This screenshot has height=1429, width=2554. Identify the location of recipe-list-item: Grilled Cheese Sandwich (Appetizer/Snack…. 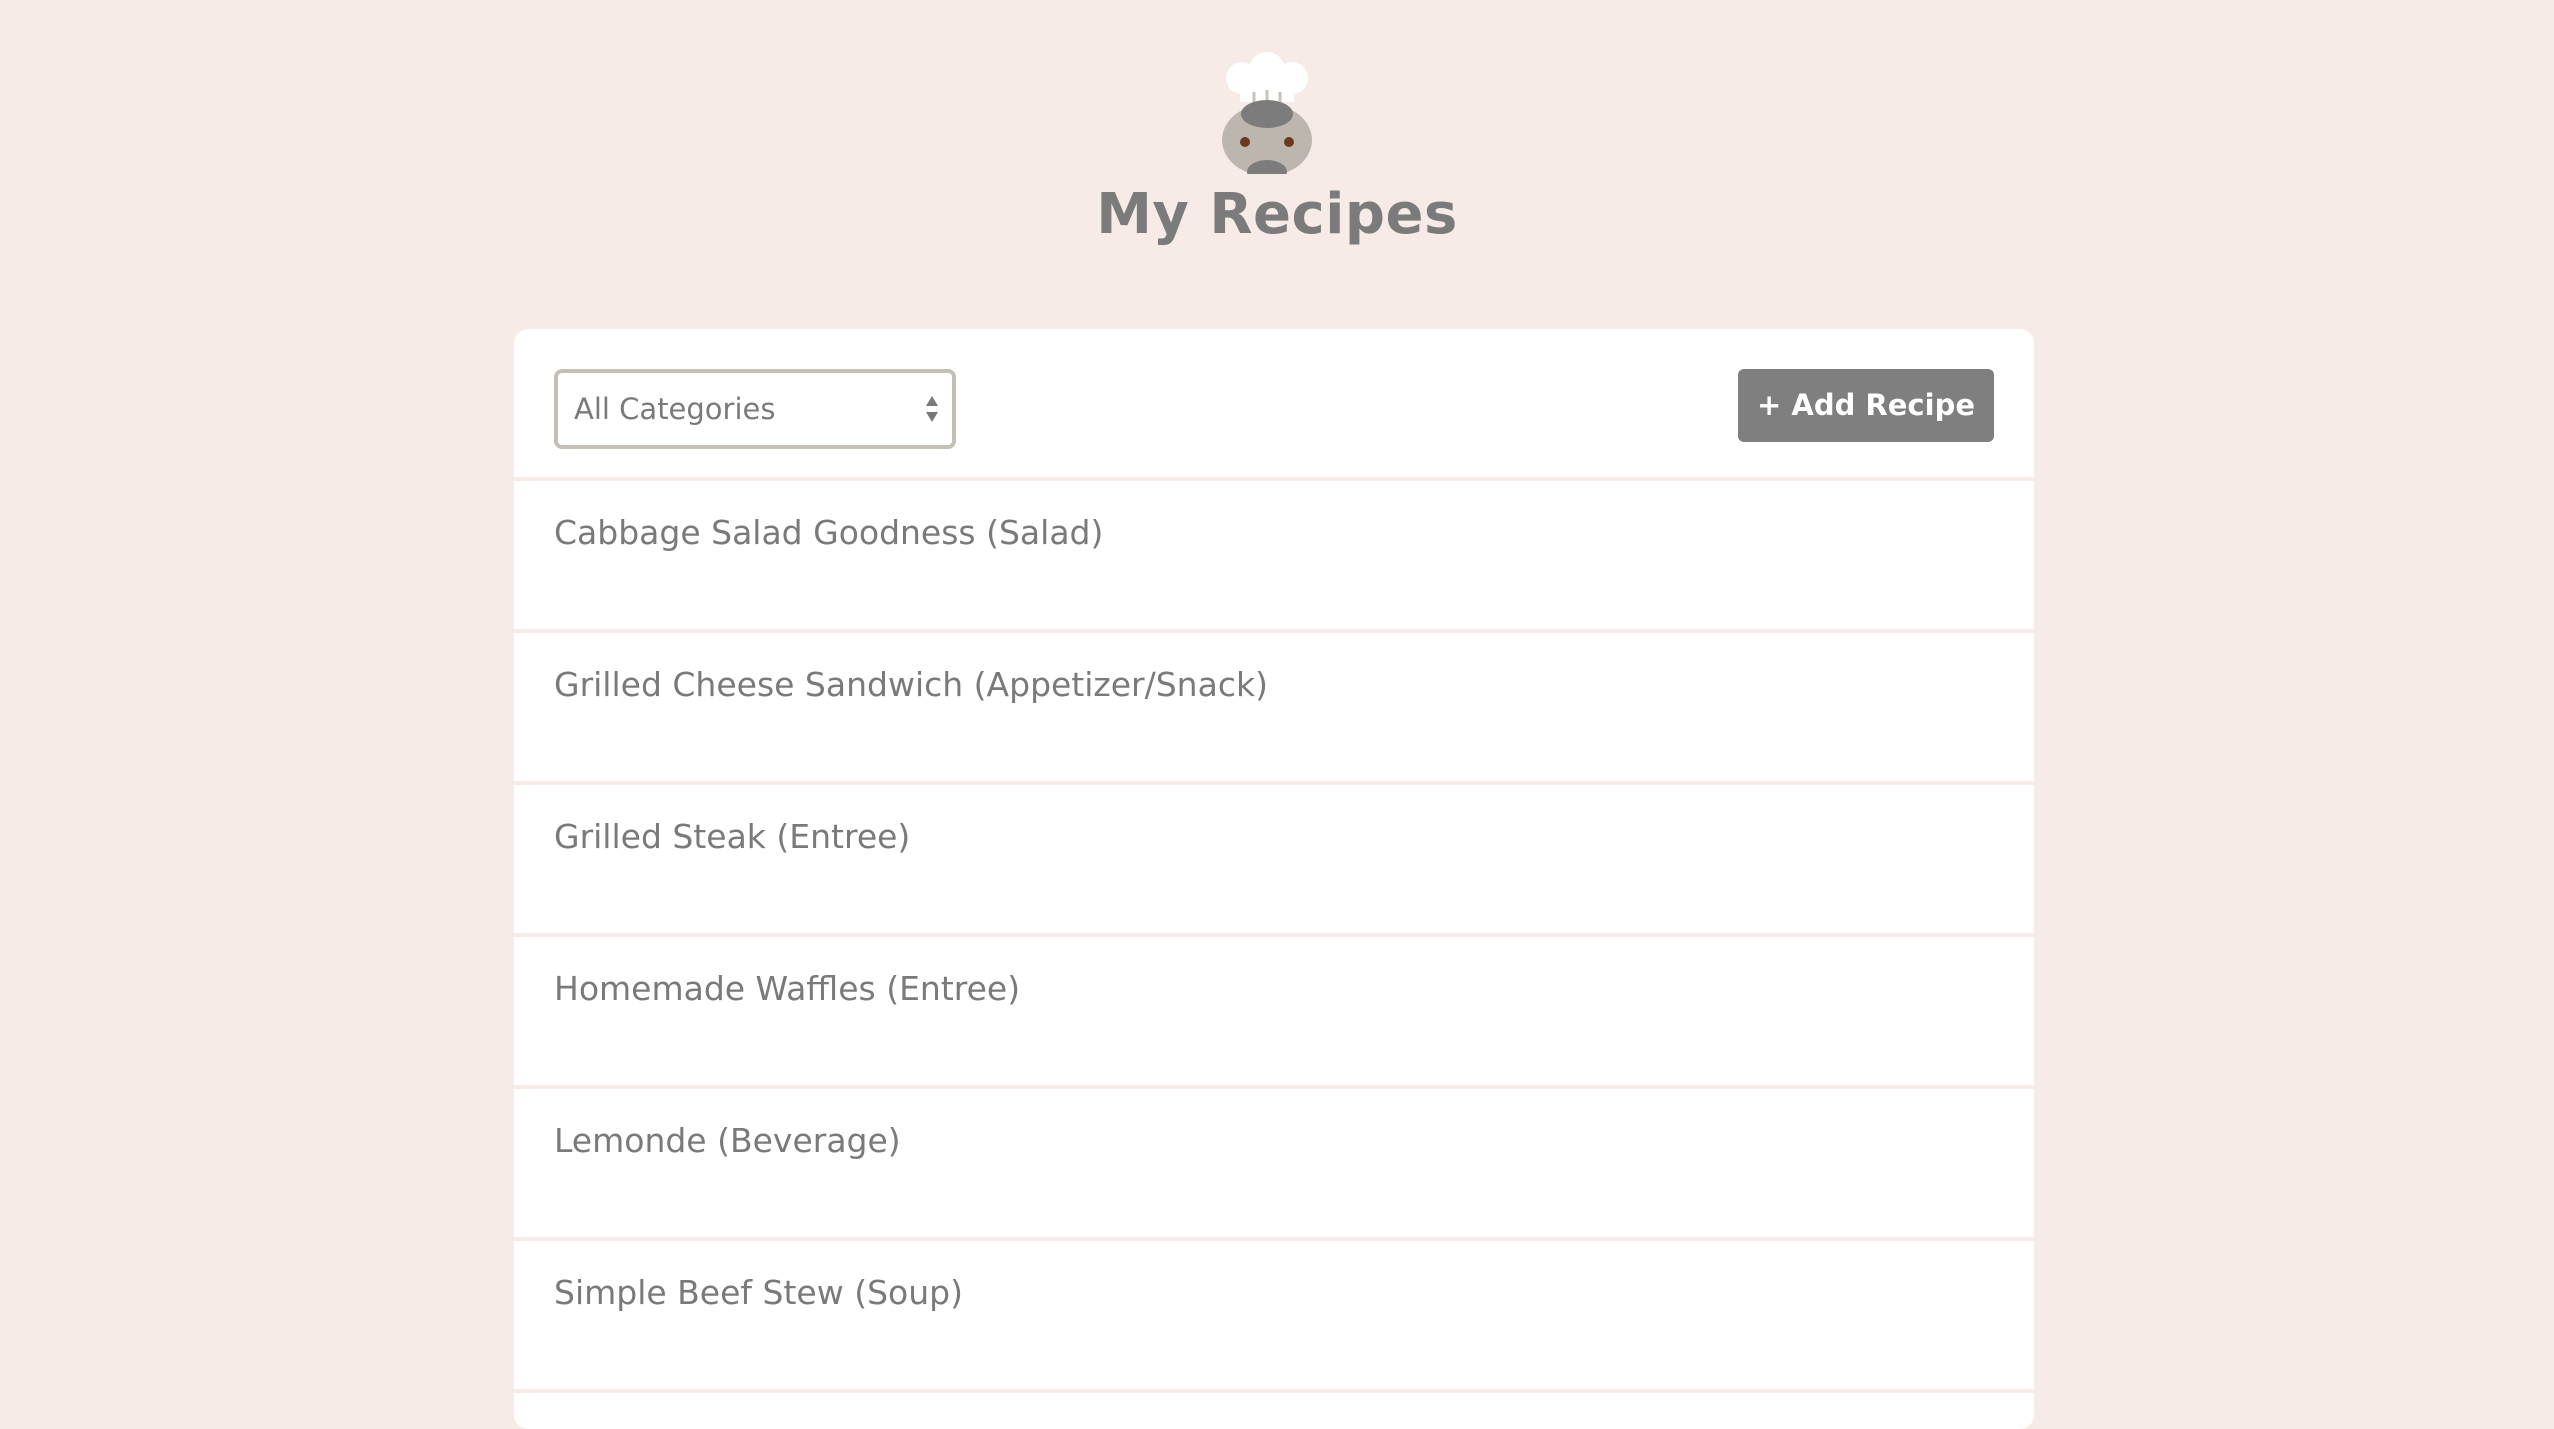
(1274, 709).